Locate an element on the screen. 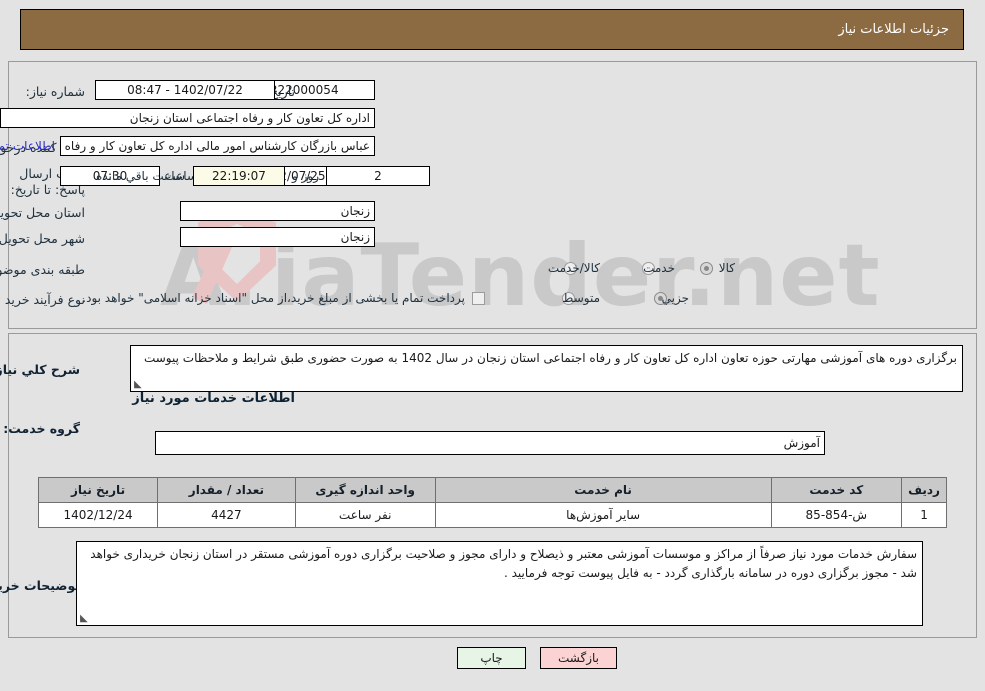  city-value: زنجان is located at coordinates (277, 237).